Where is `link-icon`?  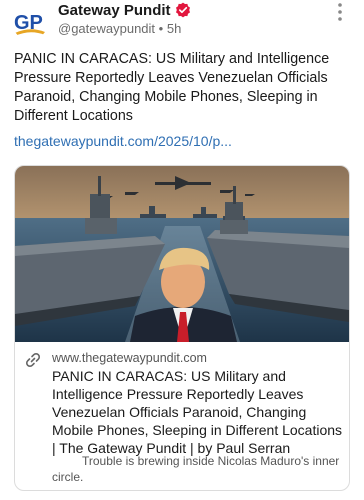 link-icon is located at coordinates (33, 360).